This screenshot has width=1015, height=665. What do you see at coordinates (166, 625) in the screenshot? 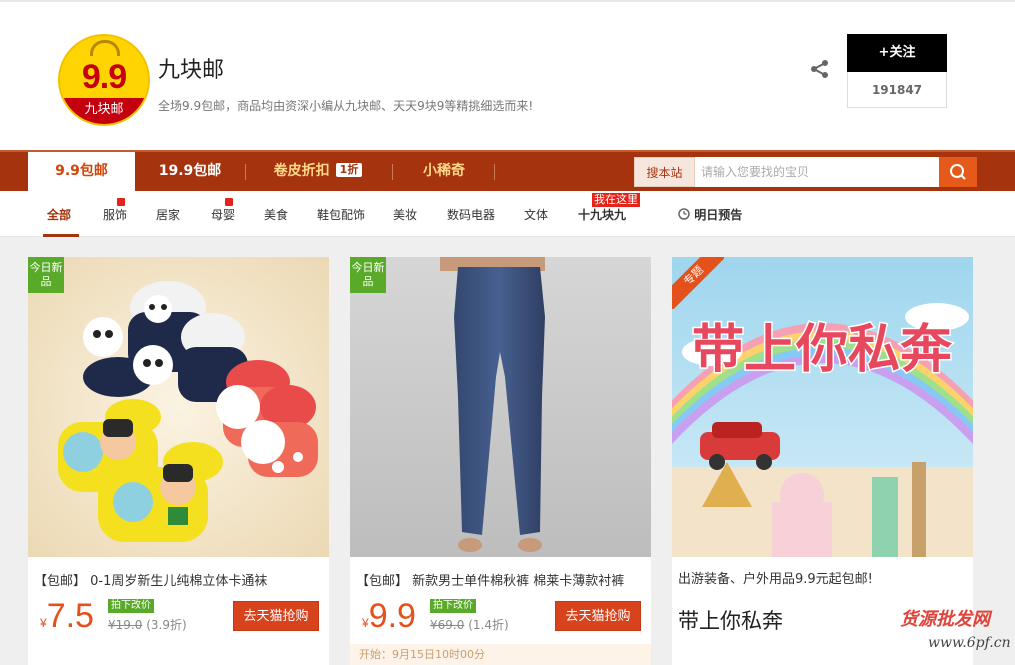
I see `discount-rate: (3.9折)` at bounding box center [166, 625].